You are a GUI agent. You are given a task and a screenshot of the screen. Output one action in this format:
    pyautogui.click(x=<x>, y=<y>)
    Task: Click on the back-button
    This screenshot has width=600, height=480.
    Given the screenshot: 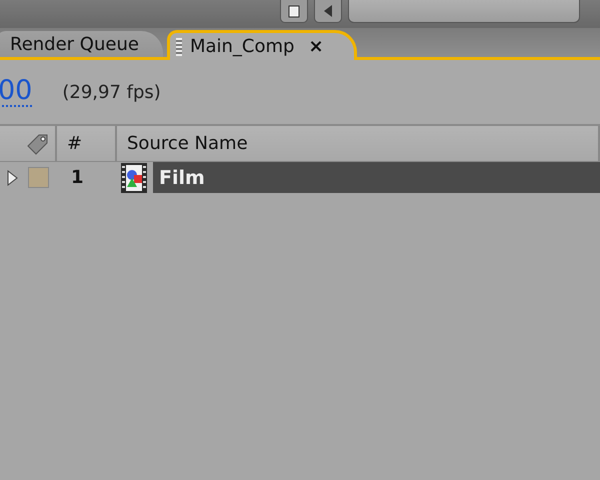 What is the action you would take?
    pyautogui.click(x=328, y=11)
    